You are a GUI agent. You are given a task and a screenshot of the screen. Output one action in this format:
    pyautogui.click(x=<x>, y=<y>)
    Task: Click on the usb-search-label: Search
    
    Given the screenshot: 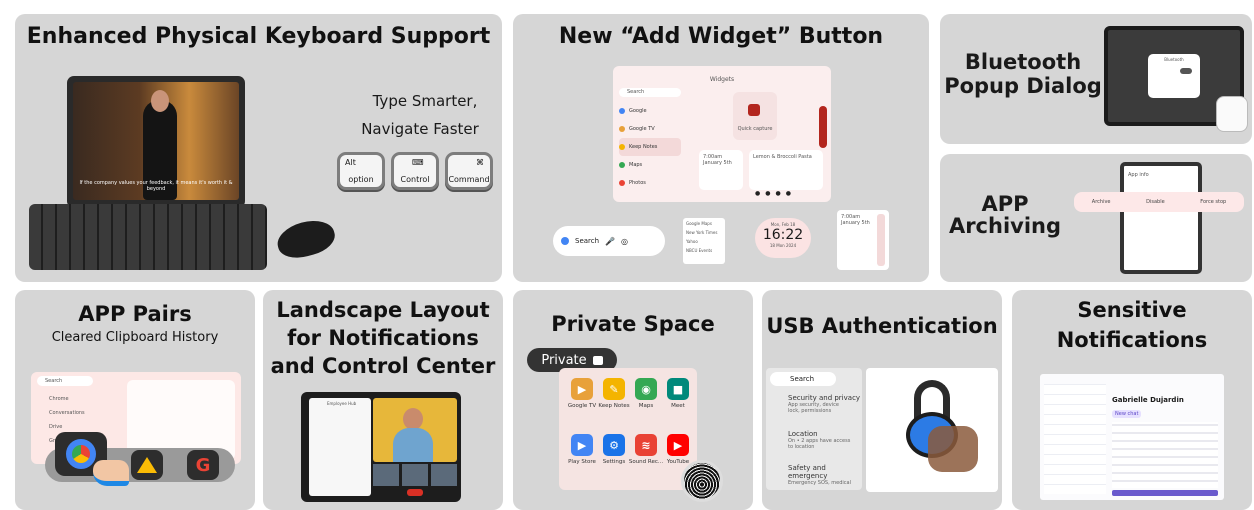 What is the action you would take?
    pyautogui.click(x=802, y=379)
    